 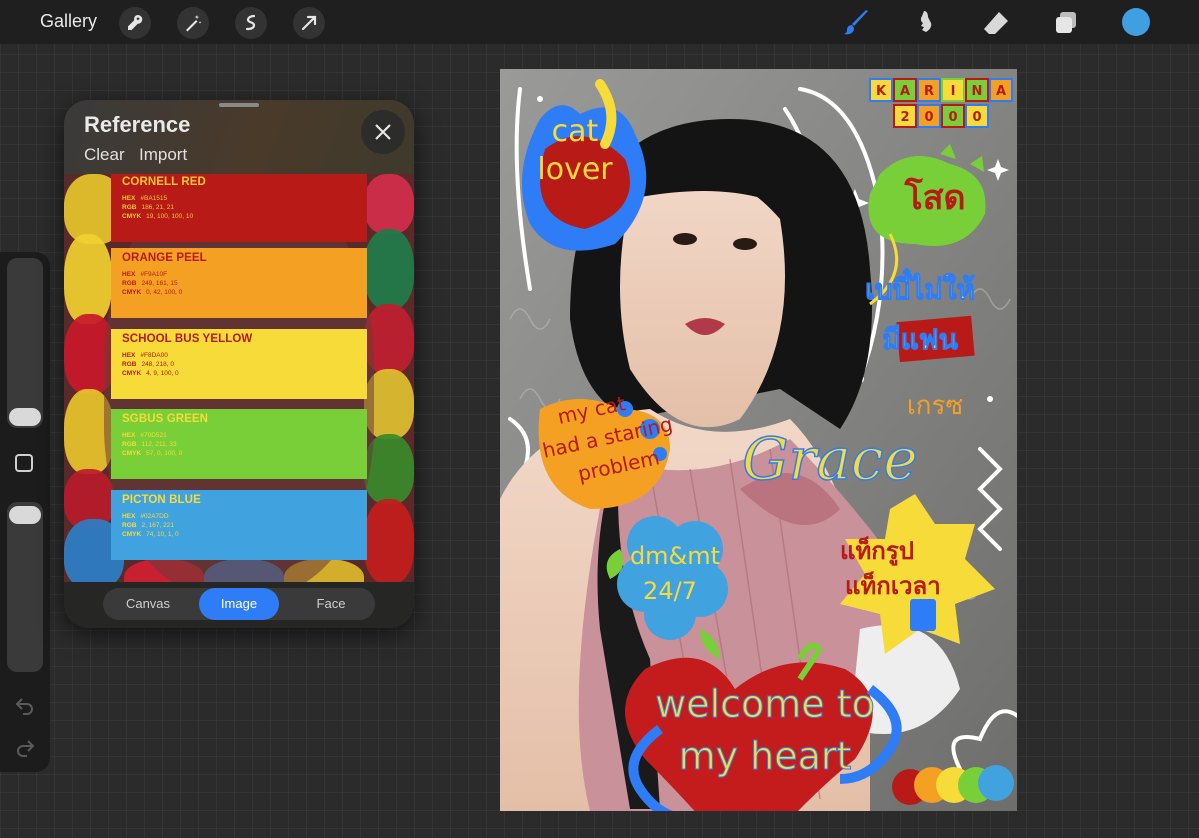 I want to click on swatch-cmyk: CMYK 74, 10, 1, 0, so click(x=150, y=534).